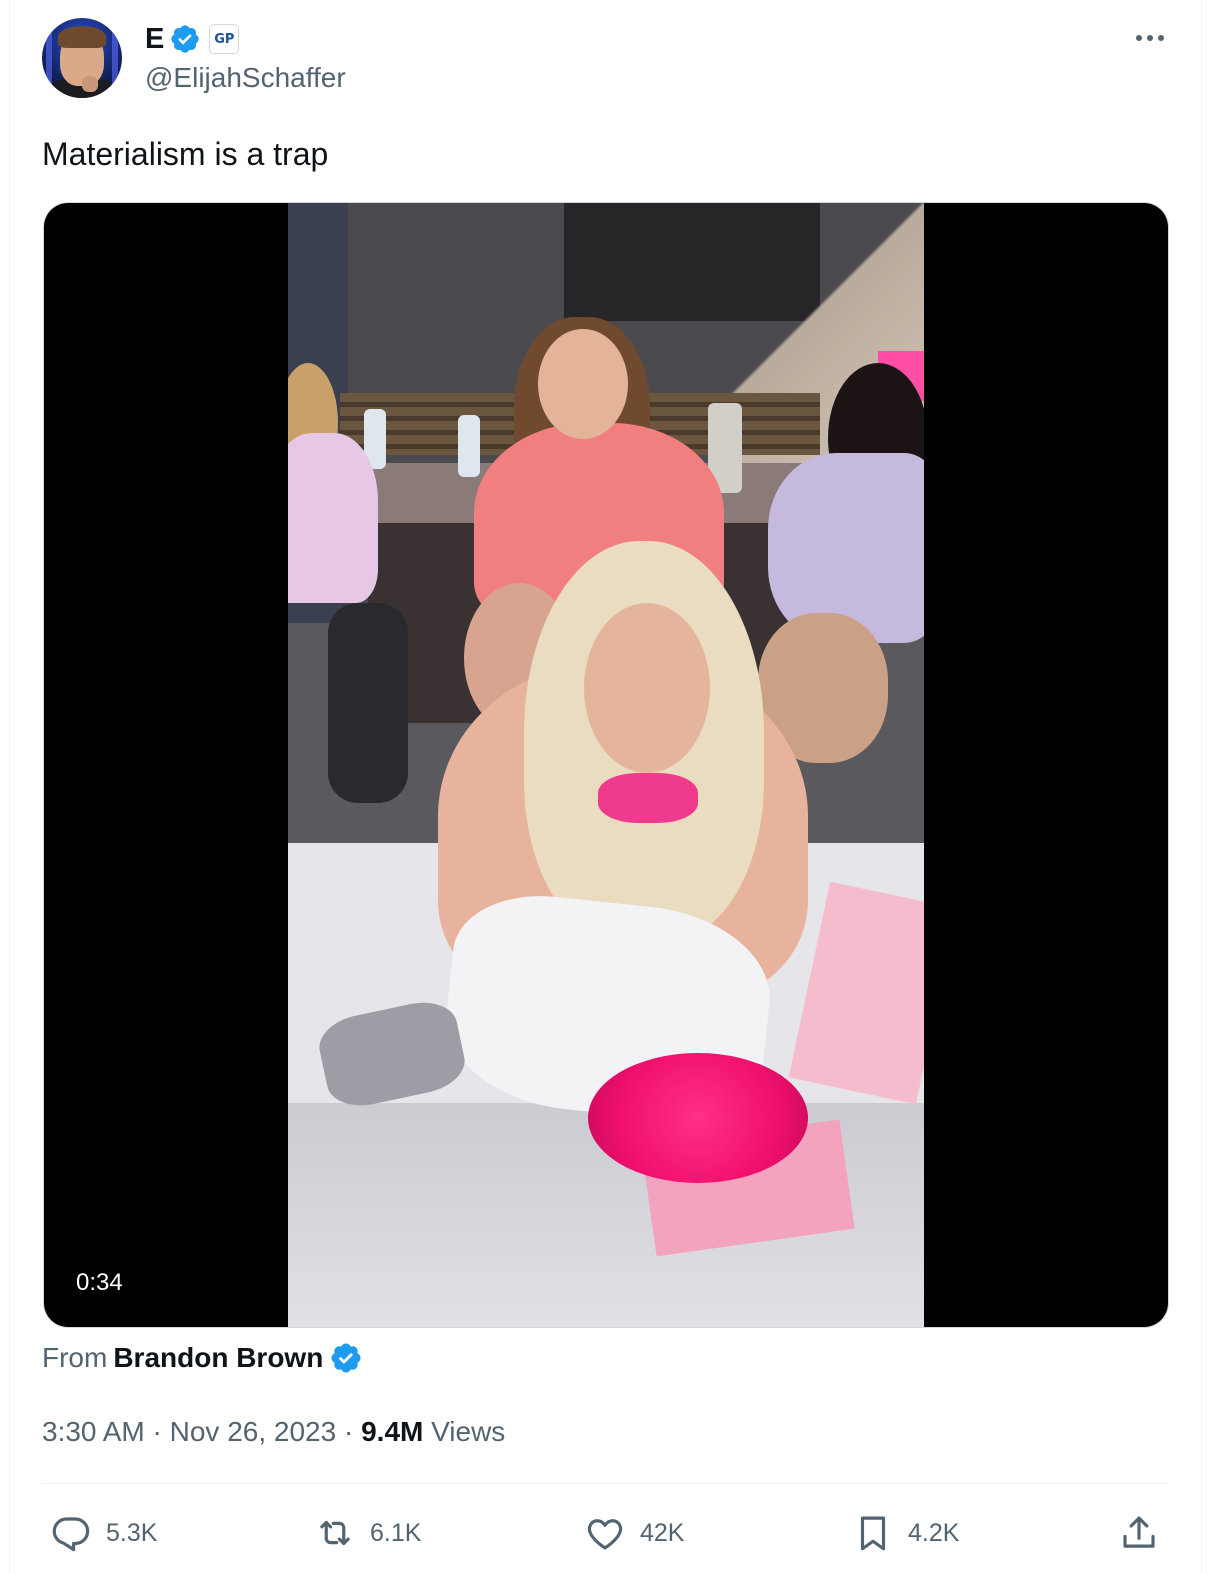 The image size is (1216, 1574). What do you see at coordinates (634, 1533) in the screenshot?
I see `like-button: 42K` at bounding box center [634, 1533].